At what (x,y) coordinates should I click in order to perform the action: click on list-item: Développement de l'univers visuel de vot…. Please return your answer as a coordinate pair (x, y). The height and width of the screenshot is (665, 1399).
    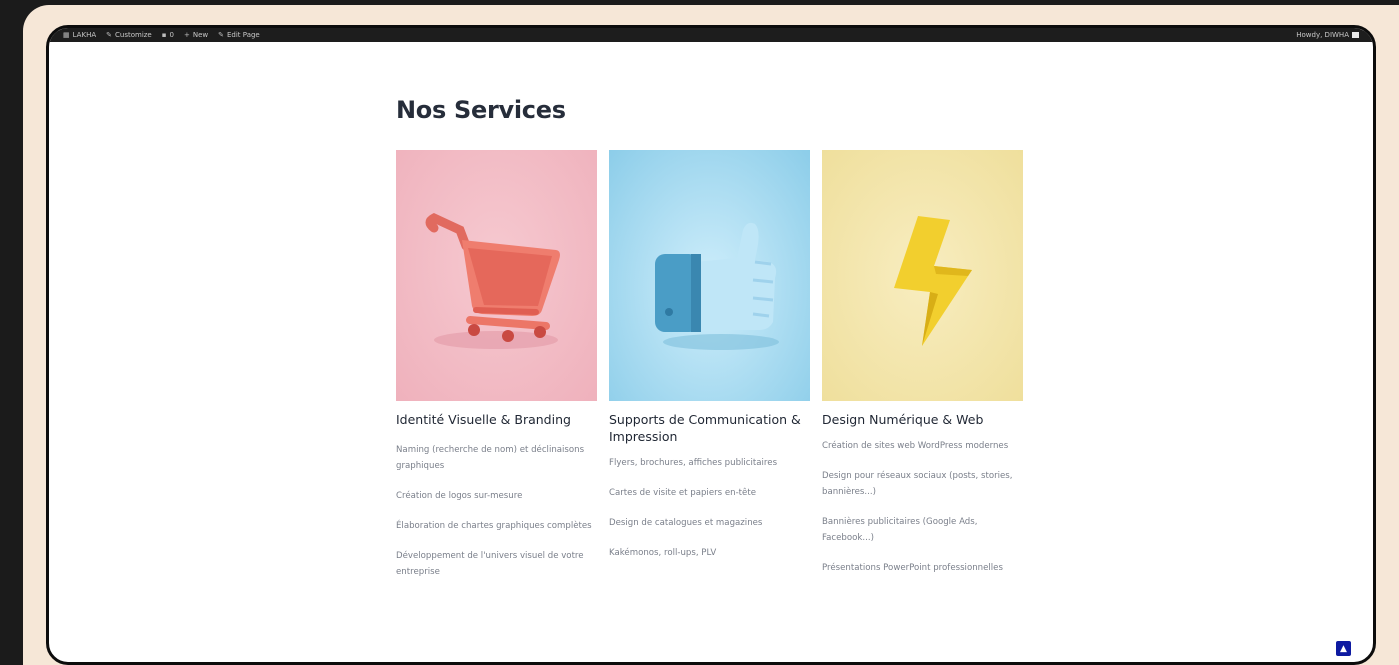
    Looking at the image, I should click on (490, 564).